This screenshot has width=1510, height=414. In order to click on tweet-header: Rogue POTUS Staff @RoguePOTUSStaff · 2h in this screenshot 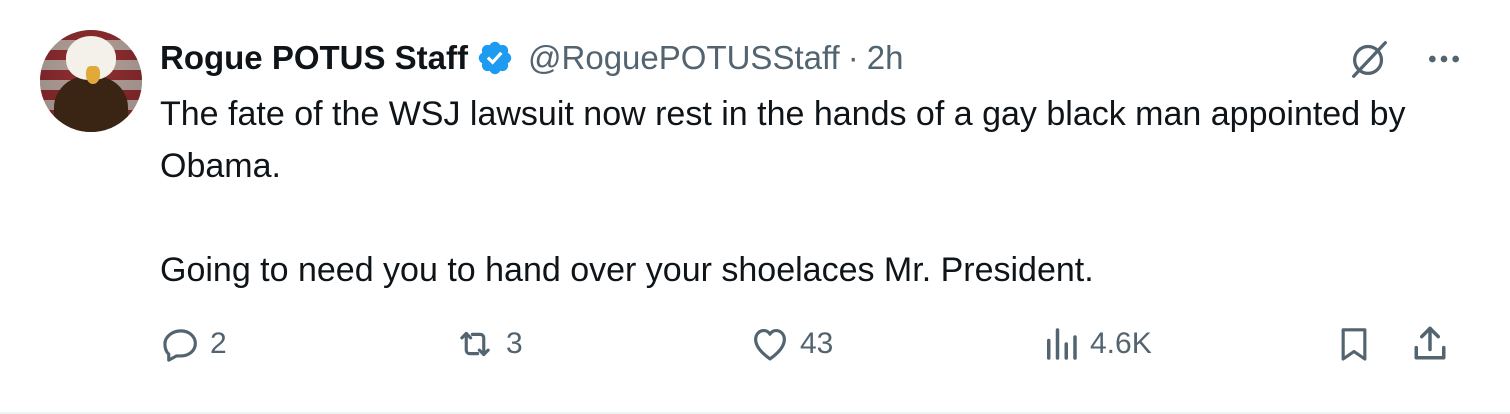, I will do `click(531, 58)`.